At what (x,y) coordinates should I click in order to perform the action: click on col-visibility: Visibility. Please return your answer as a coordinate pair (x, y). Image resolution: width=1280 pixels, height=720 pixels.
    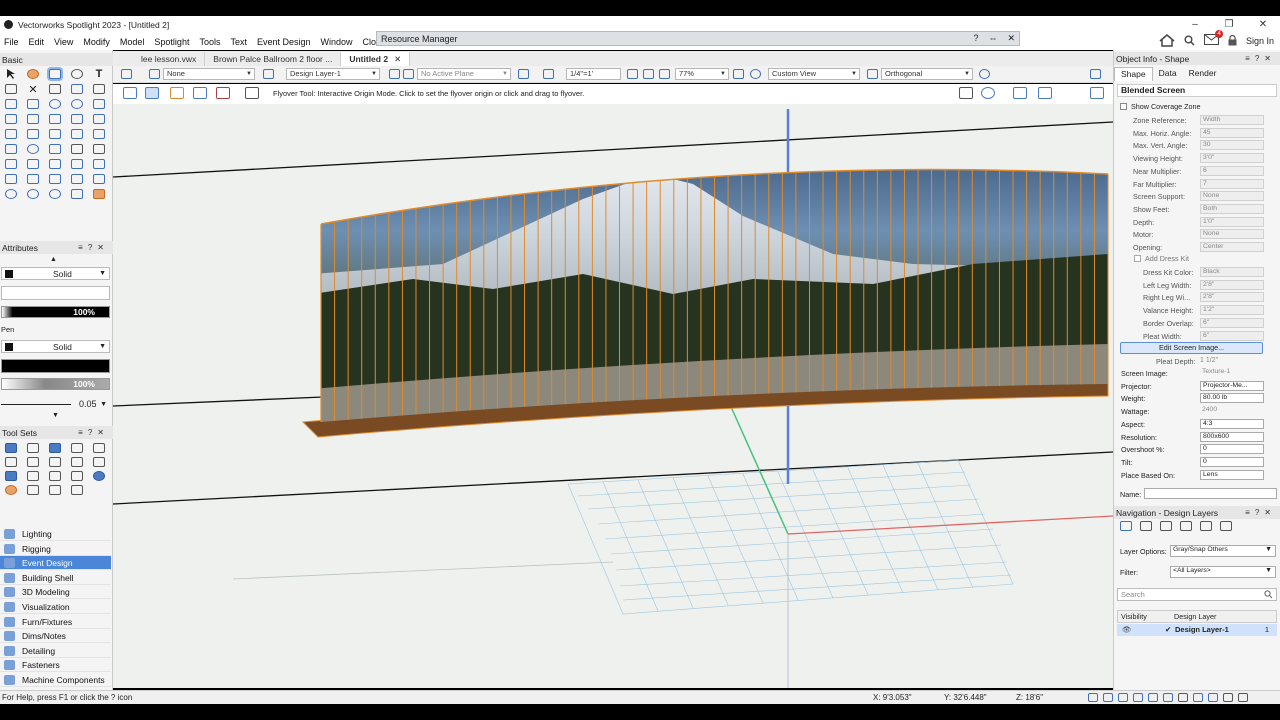
    Looking at the image, I should click on (1134, 616).